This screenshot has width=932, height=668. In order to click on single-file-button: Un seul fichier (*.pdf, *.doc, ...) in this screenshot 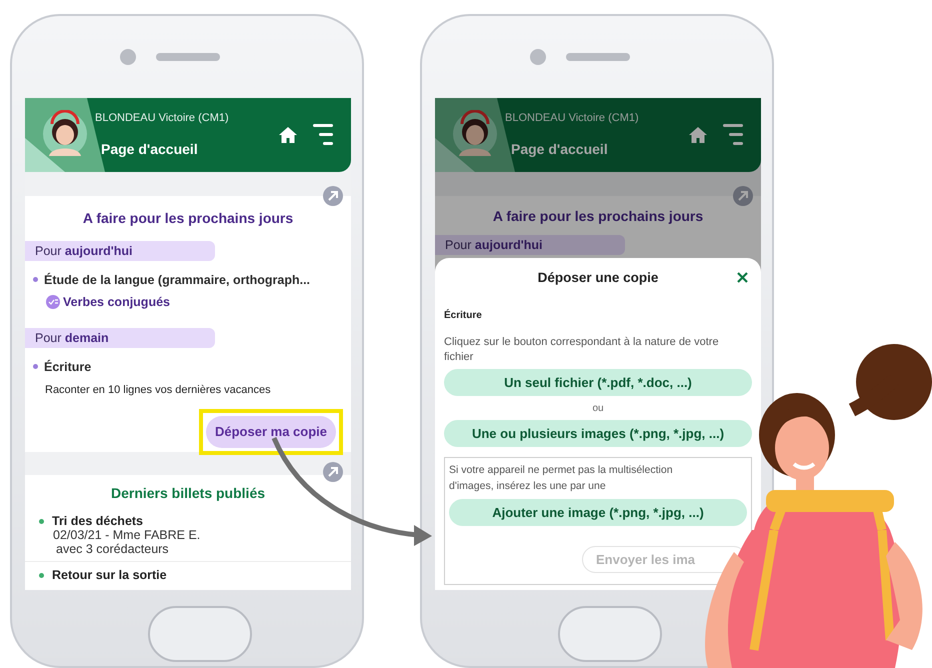, I will do `click(598, 382)`.